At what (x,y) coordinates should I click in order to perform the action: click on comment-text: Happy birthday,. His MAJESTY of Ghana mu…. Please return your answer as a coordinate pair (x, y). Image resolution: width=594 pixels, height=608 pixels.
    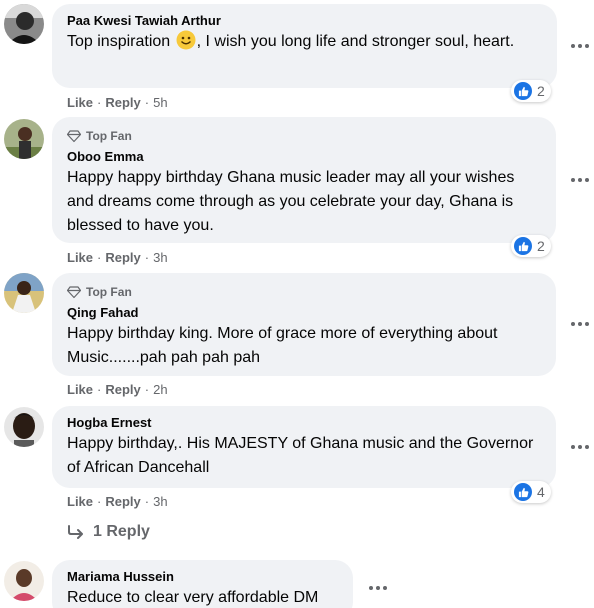
    Looking at the image, I should click on (300, 455).